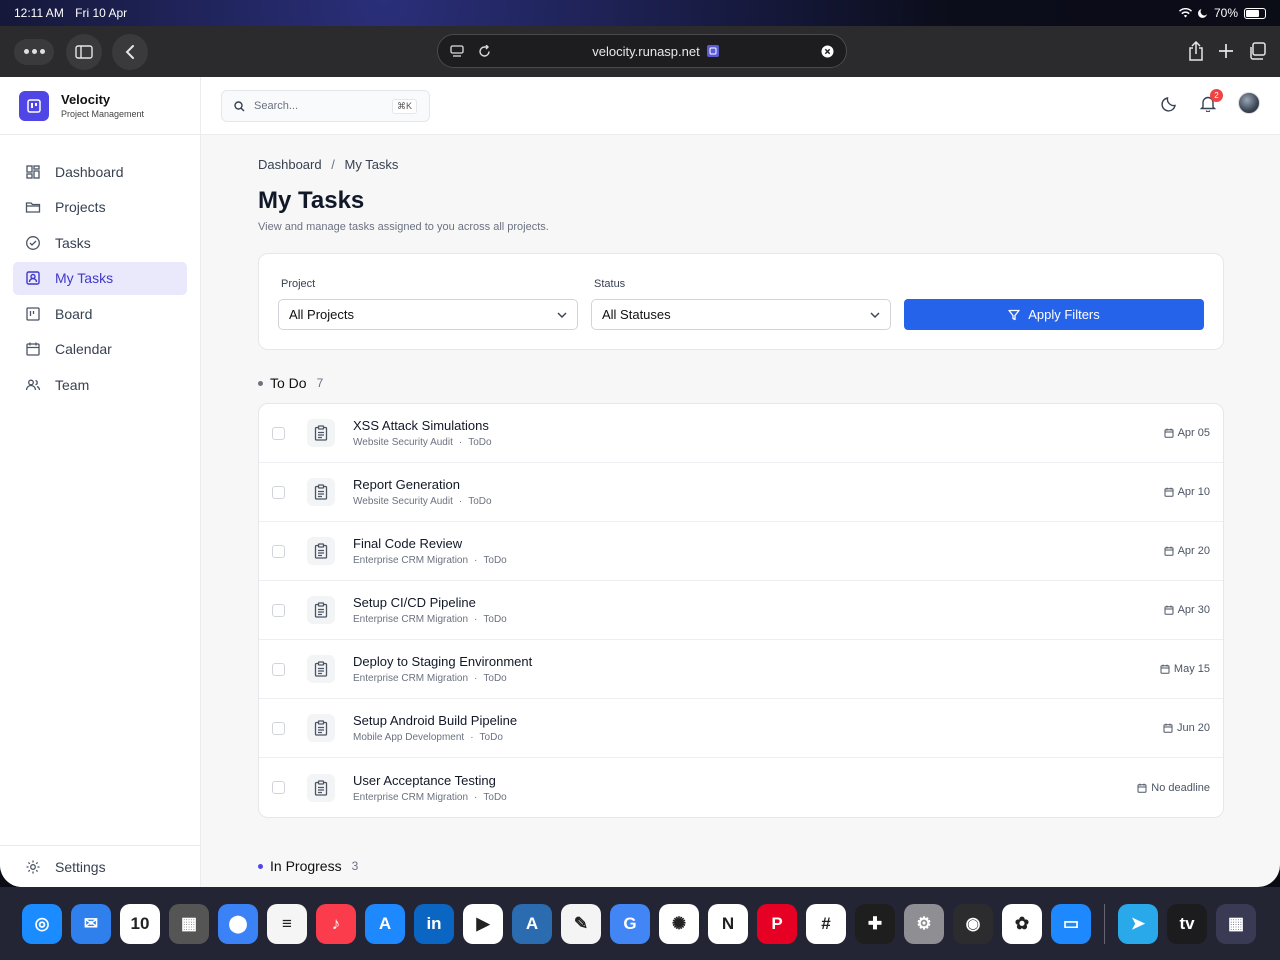  What do you see at coordinates (325, 106) in the screenshot?
I see `search-input: Search... ⌘K` at bounding box center [325, 106].